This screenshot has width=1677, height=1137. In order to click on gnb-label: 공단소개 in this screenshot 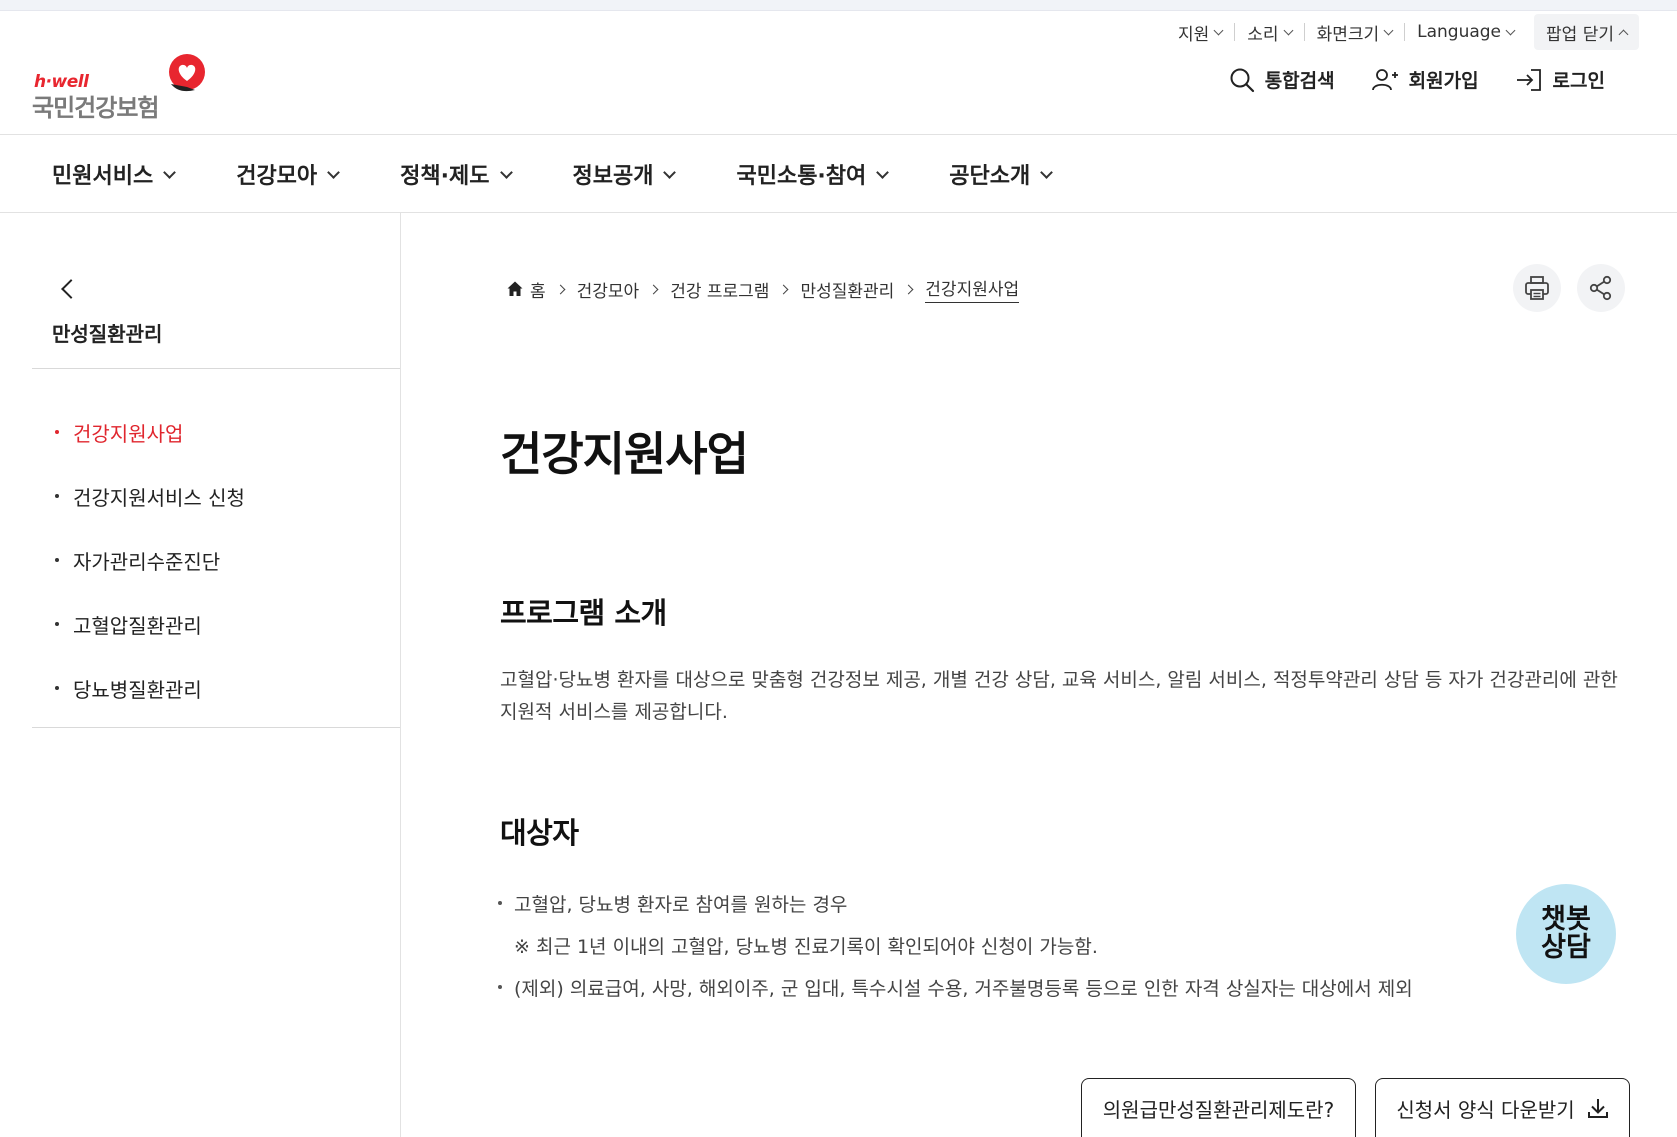, I will do `click(990, 176)`.